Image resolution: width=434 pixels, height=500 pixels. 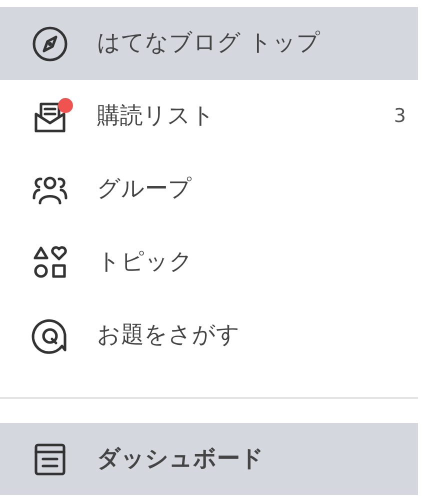 I want to click on nav-label: トピック, so click(x=145, y=263).